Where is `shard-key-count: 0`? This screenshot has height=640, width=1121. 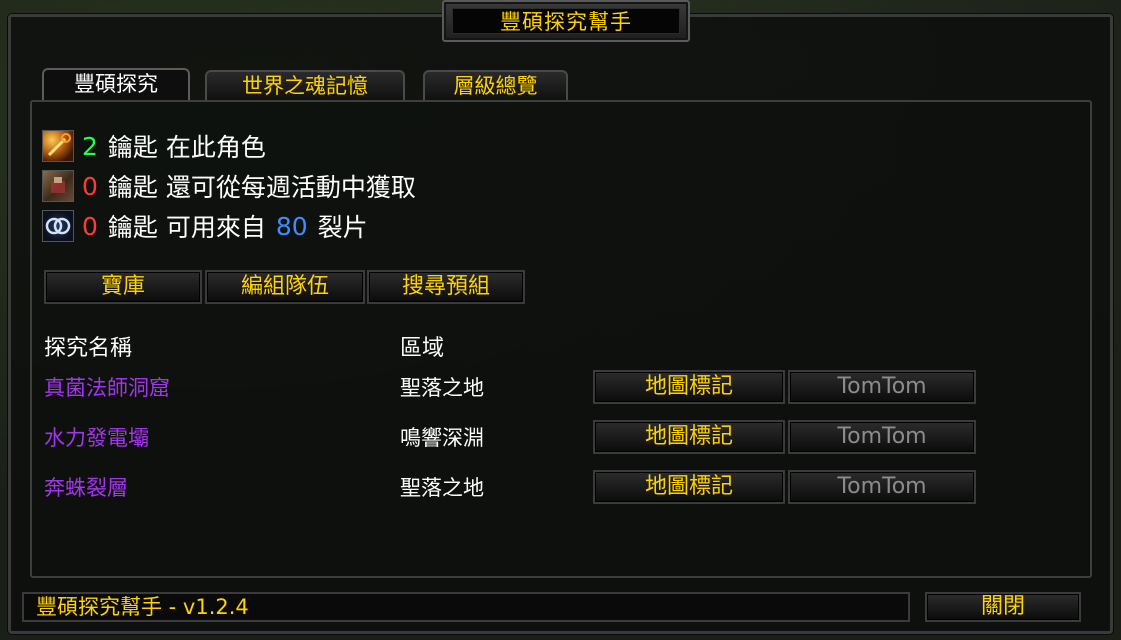 shard-key-count: 0 is located at coordinates (90, 226).